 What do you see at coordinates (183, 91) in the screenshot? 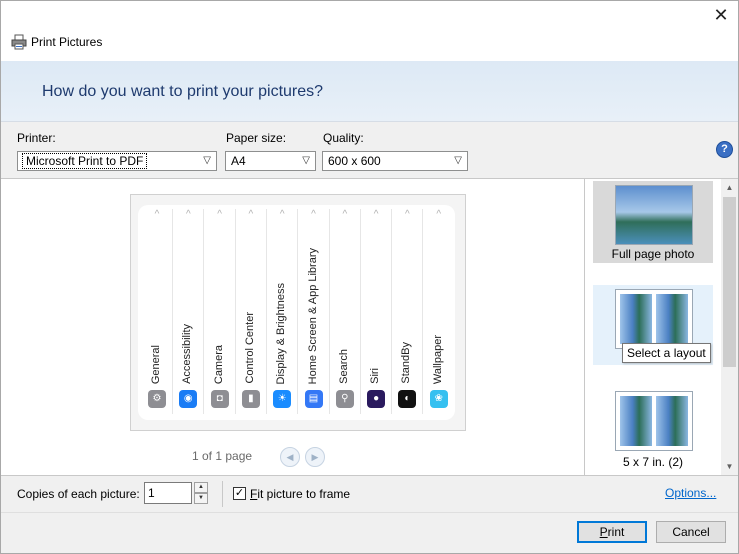
I see `header-question: How do you want to print your pictures?` at bounding box center [183, 91].